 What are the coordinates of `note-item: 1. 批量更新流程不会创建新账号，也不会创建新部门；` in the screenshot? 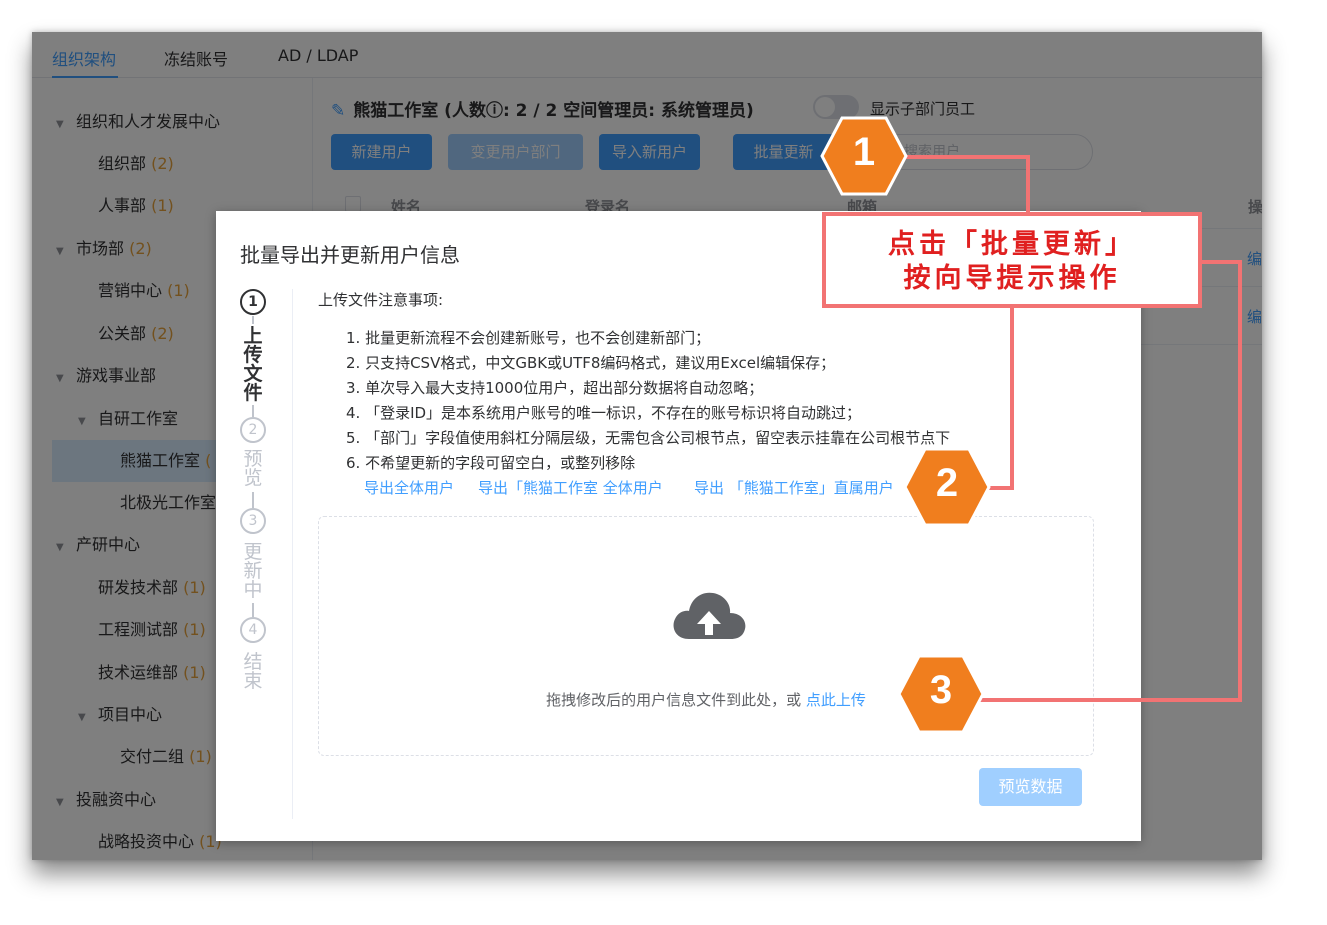 It's located at (528, 338).